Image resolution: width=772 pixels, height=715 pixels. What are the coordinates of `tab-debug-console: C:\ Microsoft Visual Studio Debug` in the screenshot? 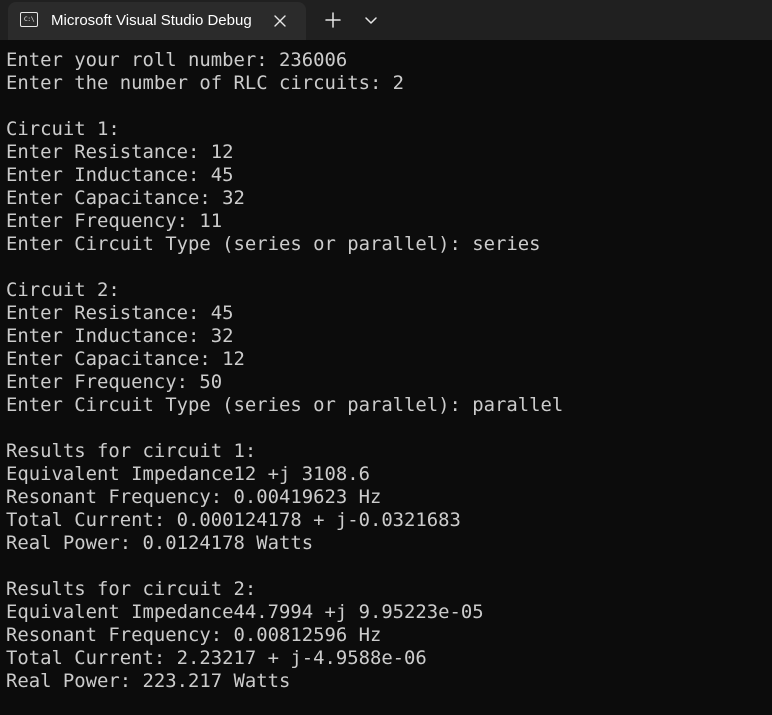 It's located at (157, 21).